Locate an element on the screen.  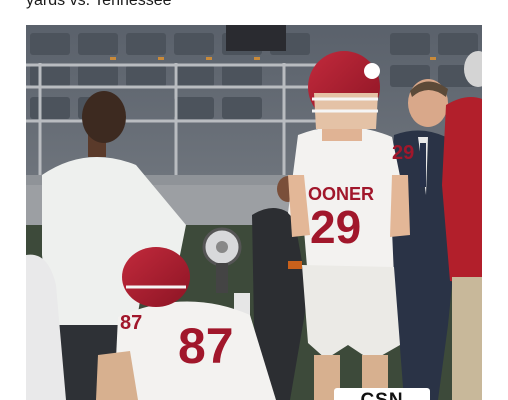
holder-helmet is located at coordinates (156, 277).